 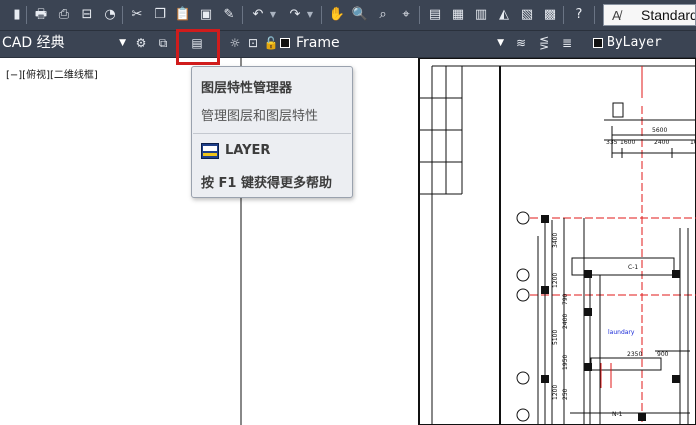 I want to click on zoom-realtime-icon: 🔍, so click(x=360, y=15).